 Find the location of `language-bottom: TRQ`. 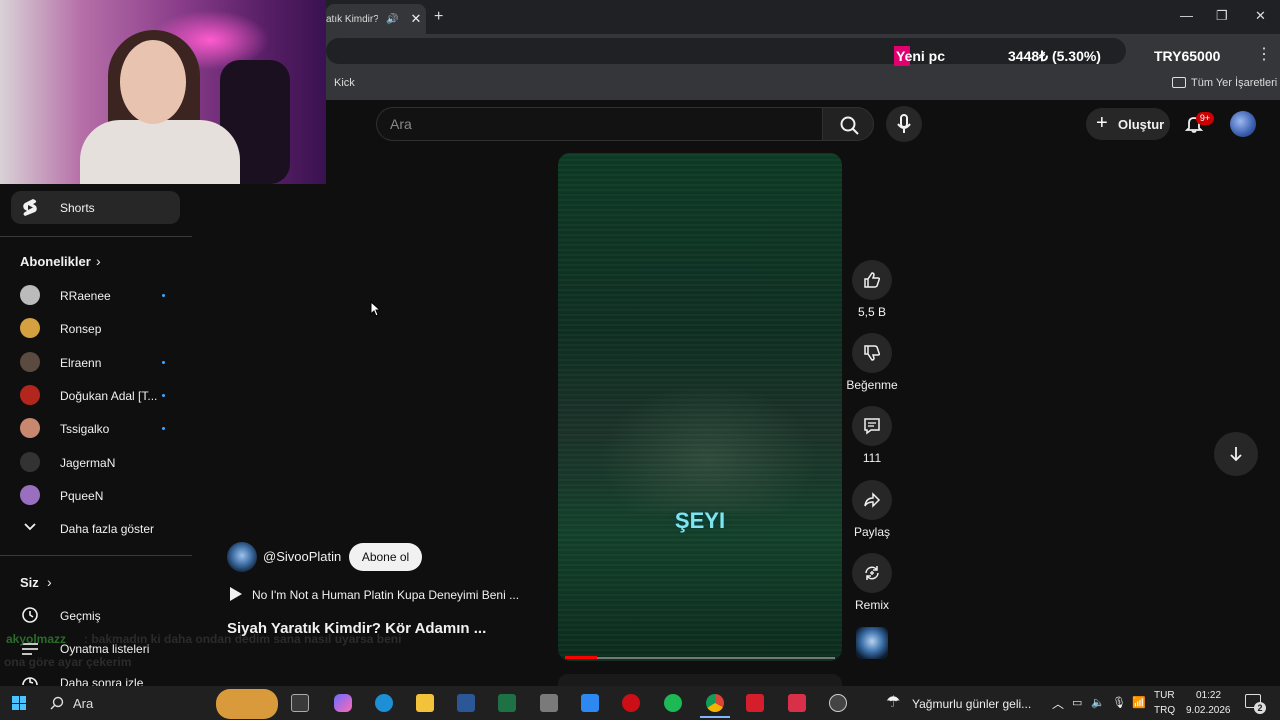

language-bottom: TRQ is located at coordinates (1164, 710).